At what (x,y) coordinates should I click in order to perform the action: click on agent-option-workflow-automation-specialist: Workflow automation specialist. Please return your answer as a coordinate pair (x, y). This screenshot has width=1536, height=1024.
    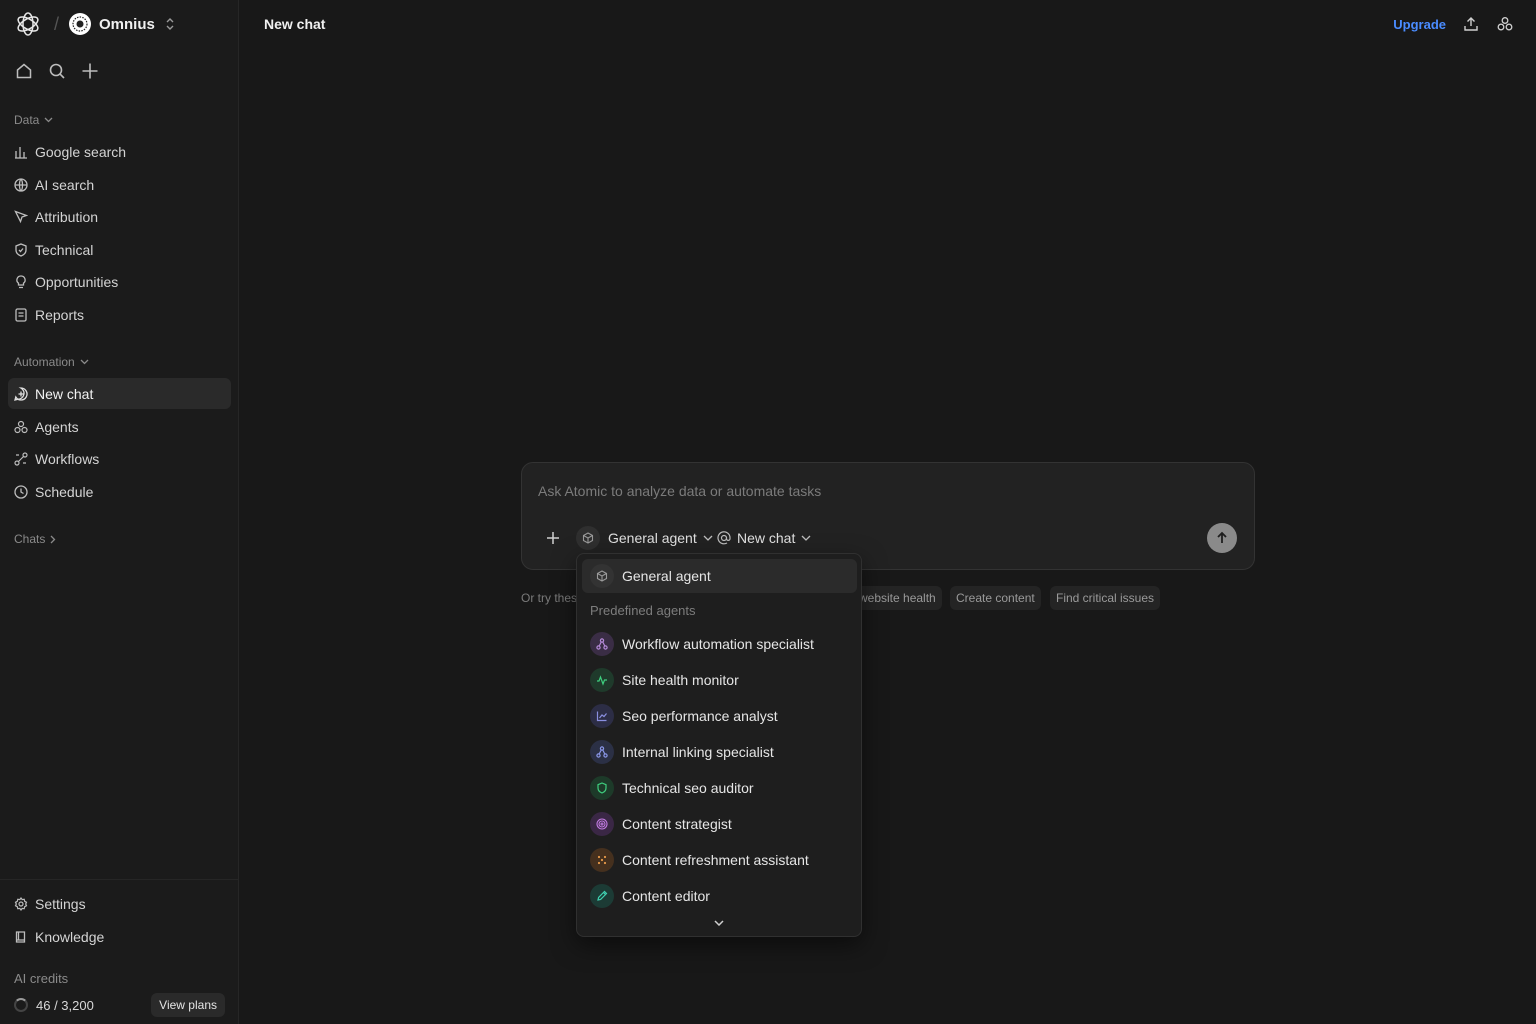
    Looking at the image, I should click on (719, 644).